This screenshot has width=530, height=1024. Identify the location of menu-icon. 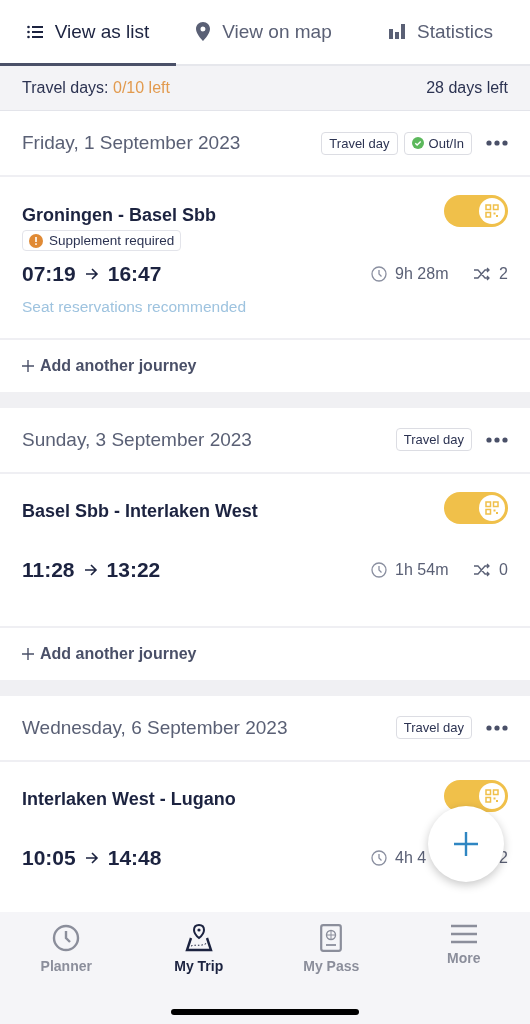
(463, 934).